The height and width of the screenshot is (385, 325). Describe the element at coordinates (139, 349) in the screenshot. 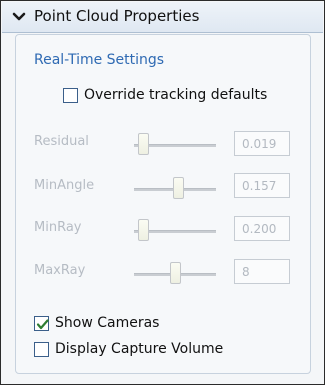

I see `capture-volume-label: Display Capture Volume` at that location.